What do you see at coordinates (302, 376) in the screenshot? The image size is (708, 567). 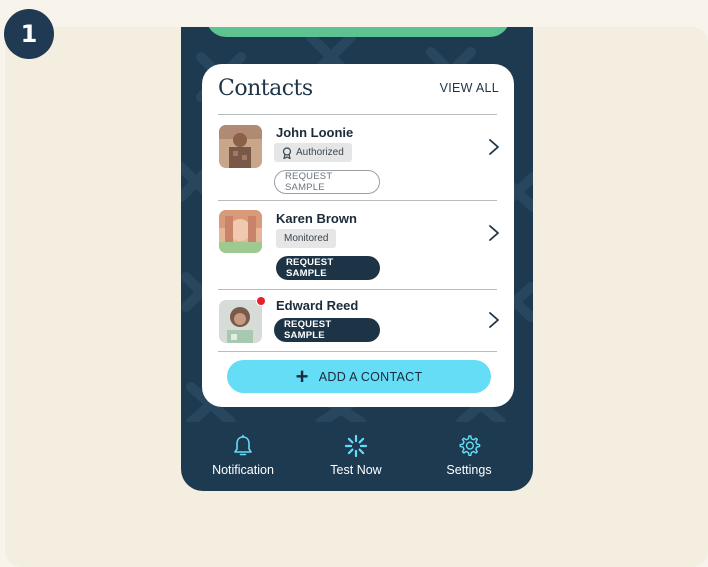 I see `plus-icon: +` at bounding box center [302, 376].